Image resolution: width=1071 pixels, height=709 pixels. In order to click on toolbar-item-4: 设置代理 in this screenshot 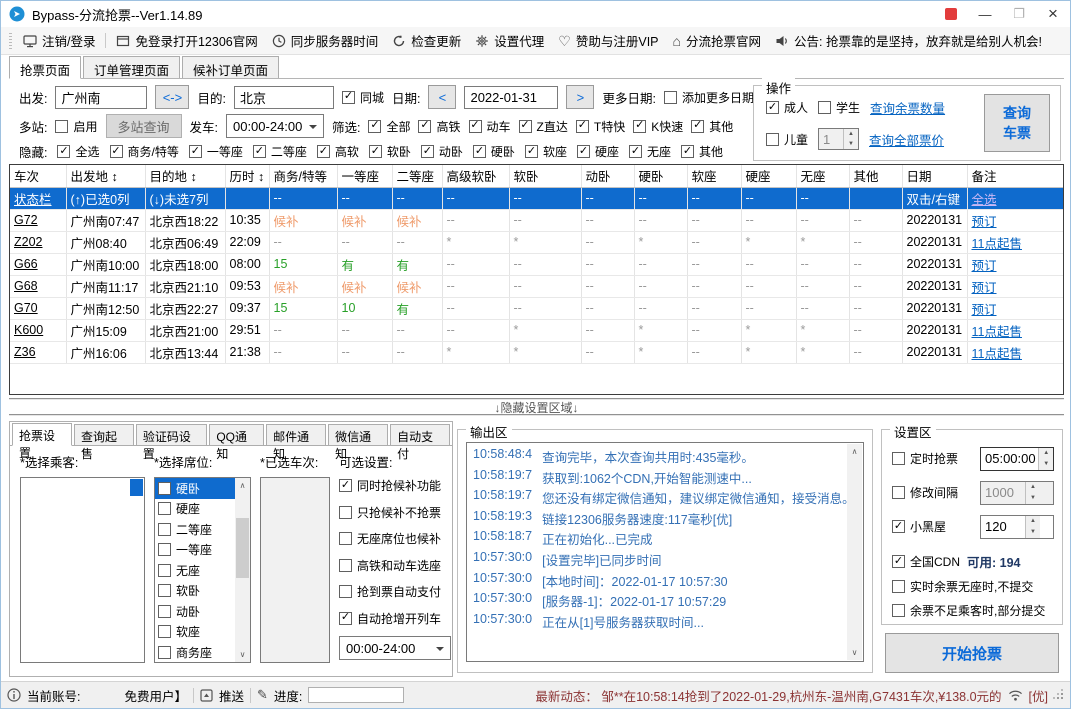, I will do `click(509, 41)`.